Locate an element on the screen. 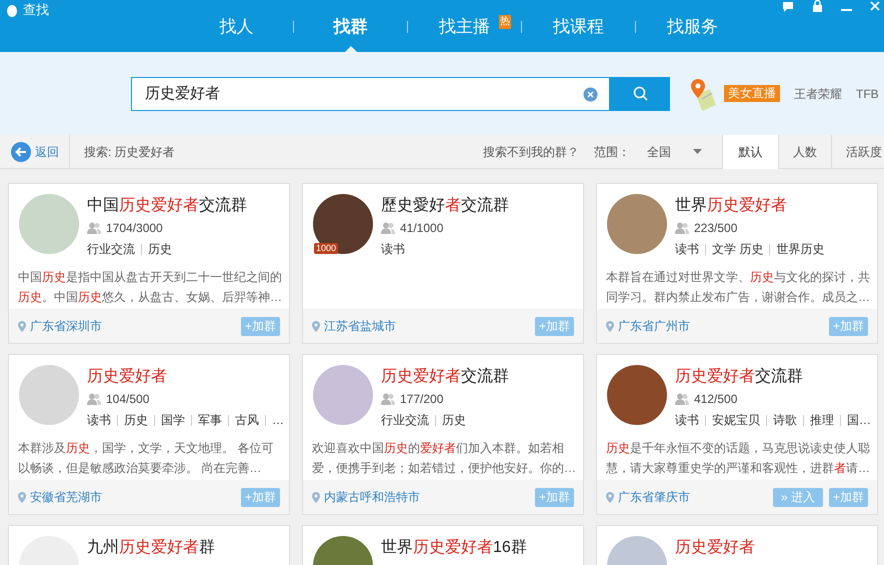 The width and height of the screenshot is (884, 565). group-tag: 诗歌 is located at coordinates (785, 420).